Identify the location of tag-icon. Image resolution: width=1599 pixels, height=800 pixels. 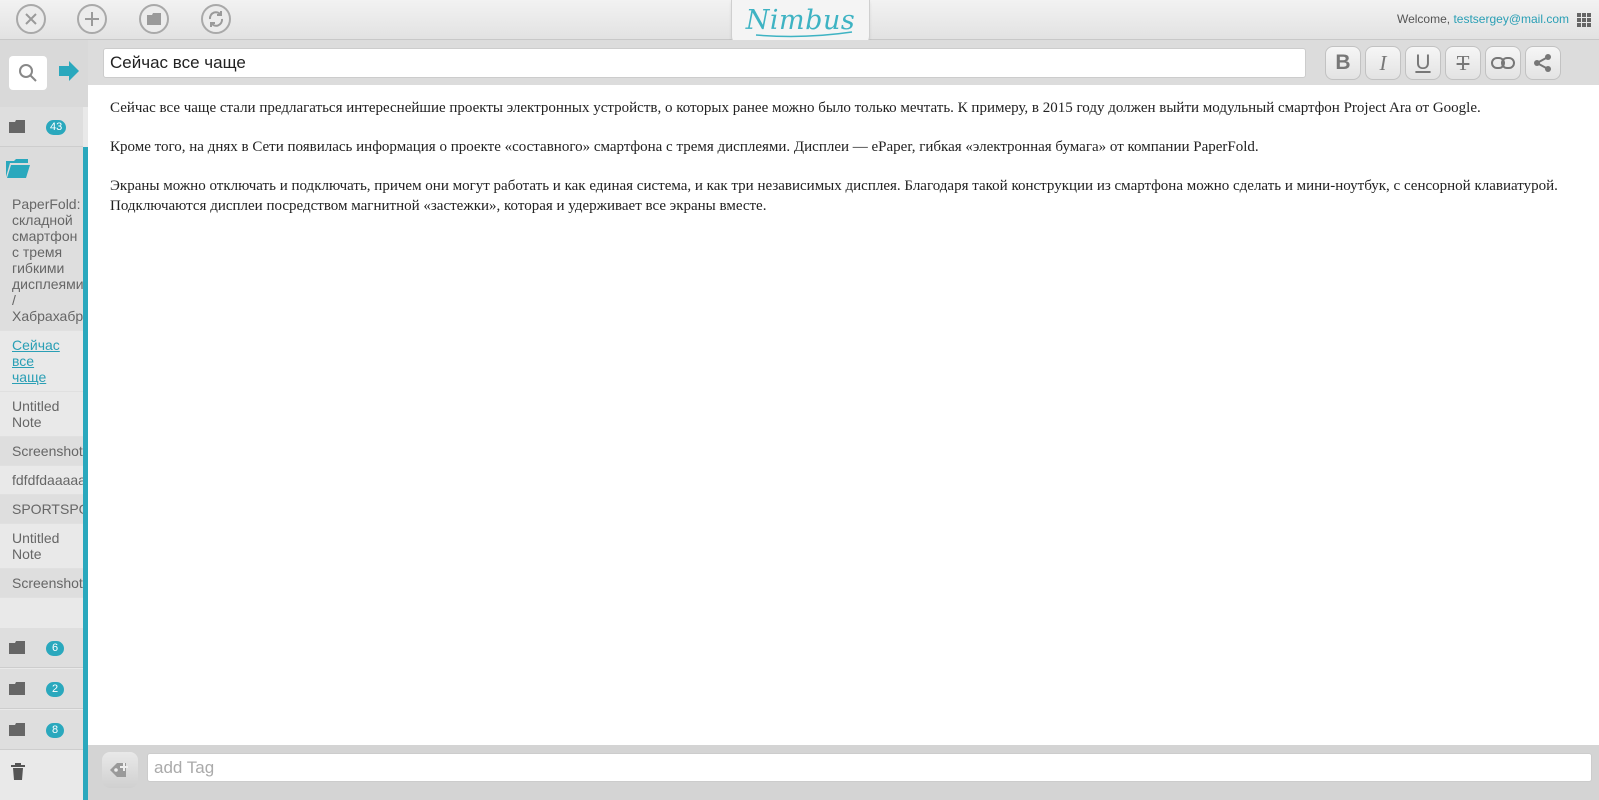
(119, 770).